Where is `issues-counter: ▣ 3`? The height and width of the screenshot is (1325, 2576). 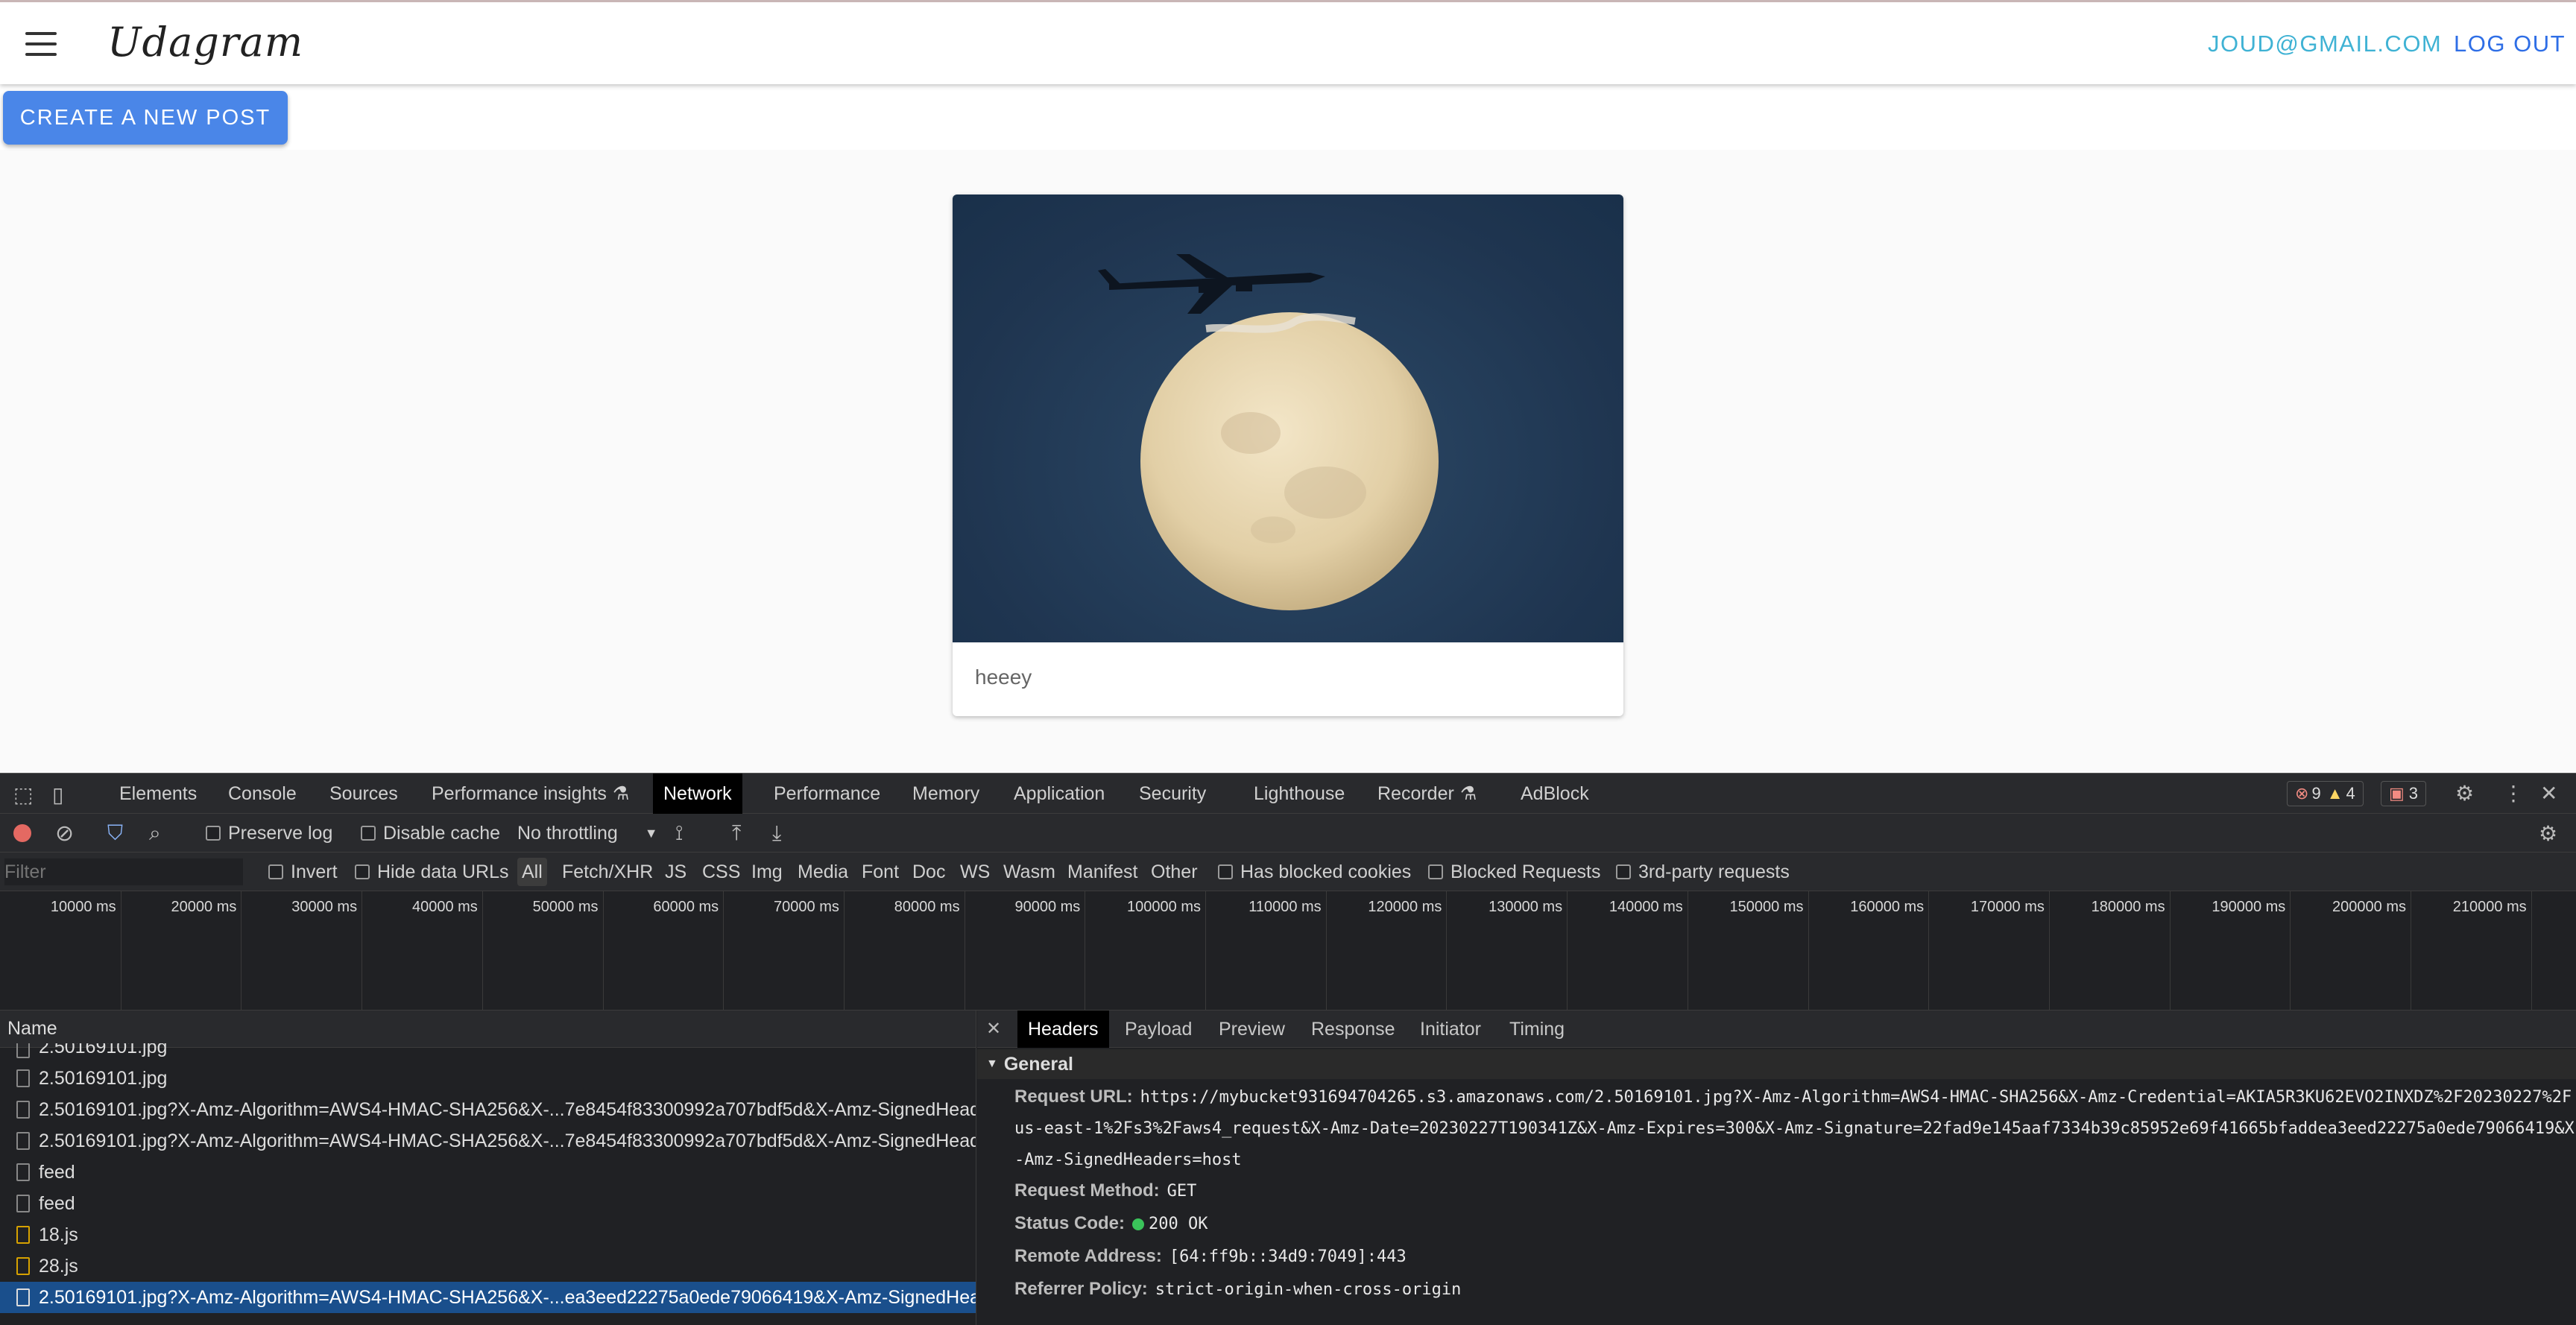
issues-counter: ▣ 3 is located at coordinates (2404, 793).